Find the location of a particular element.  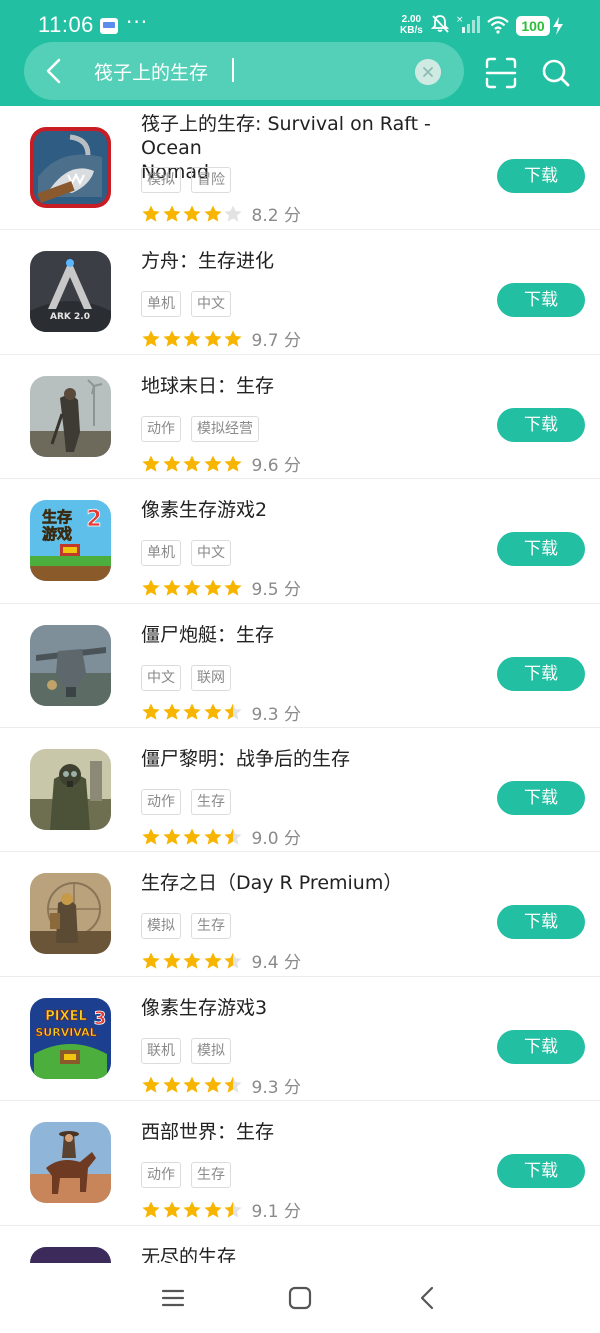

app-rating: 9.1 分 is located at coordinates (221, 1209).